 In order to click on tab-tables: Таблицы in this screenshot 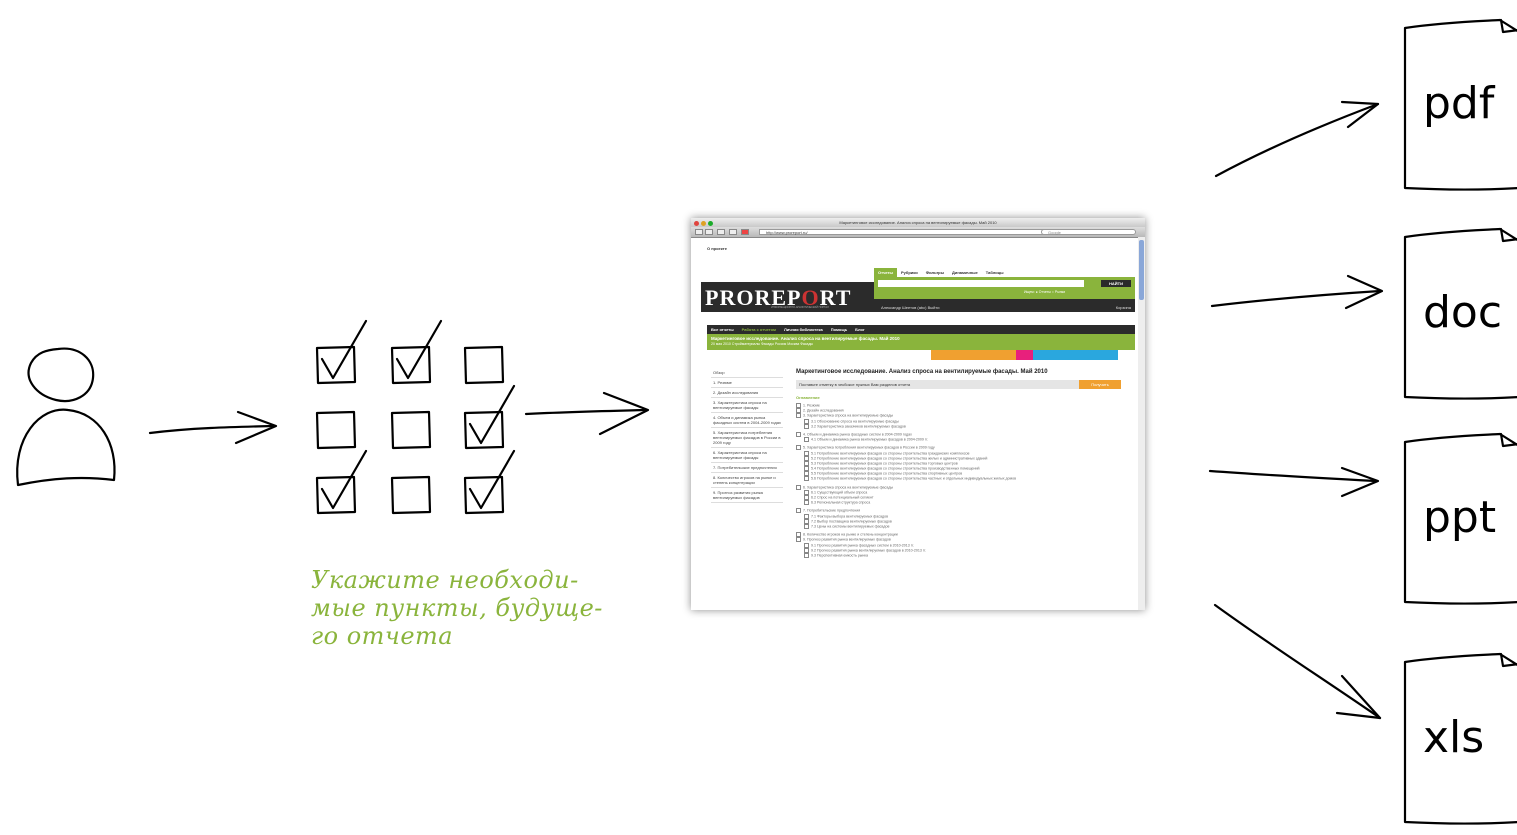, I will do `click(994, 272)`.